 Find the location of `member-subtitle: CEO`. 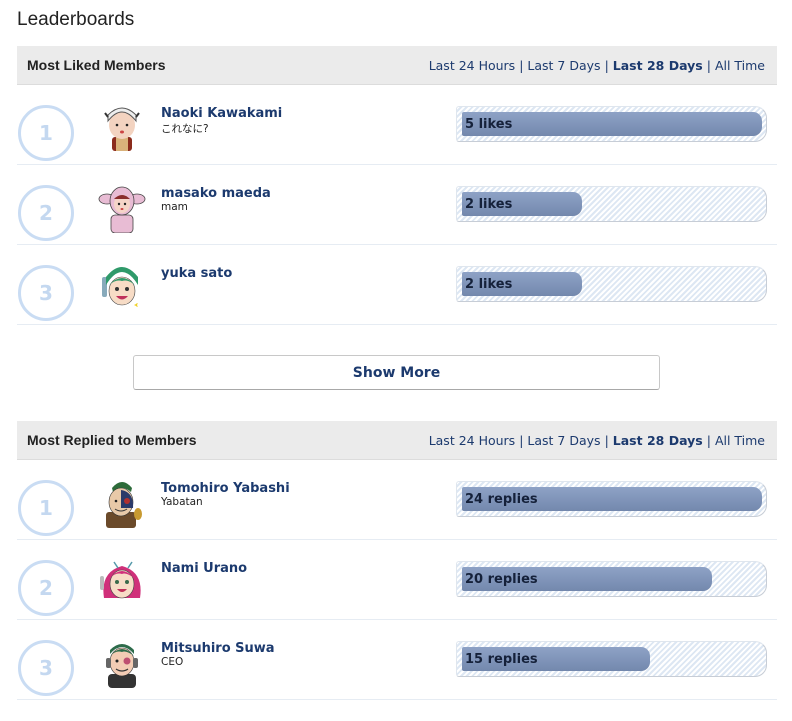

member-subtitle: CEO is located at coordinates (172, 662).